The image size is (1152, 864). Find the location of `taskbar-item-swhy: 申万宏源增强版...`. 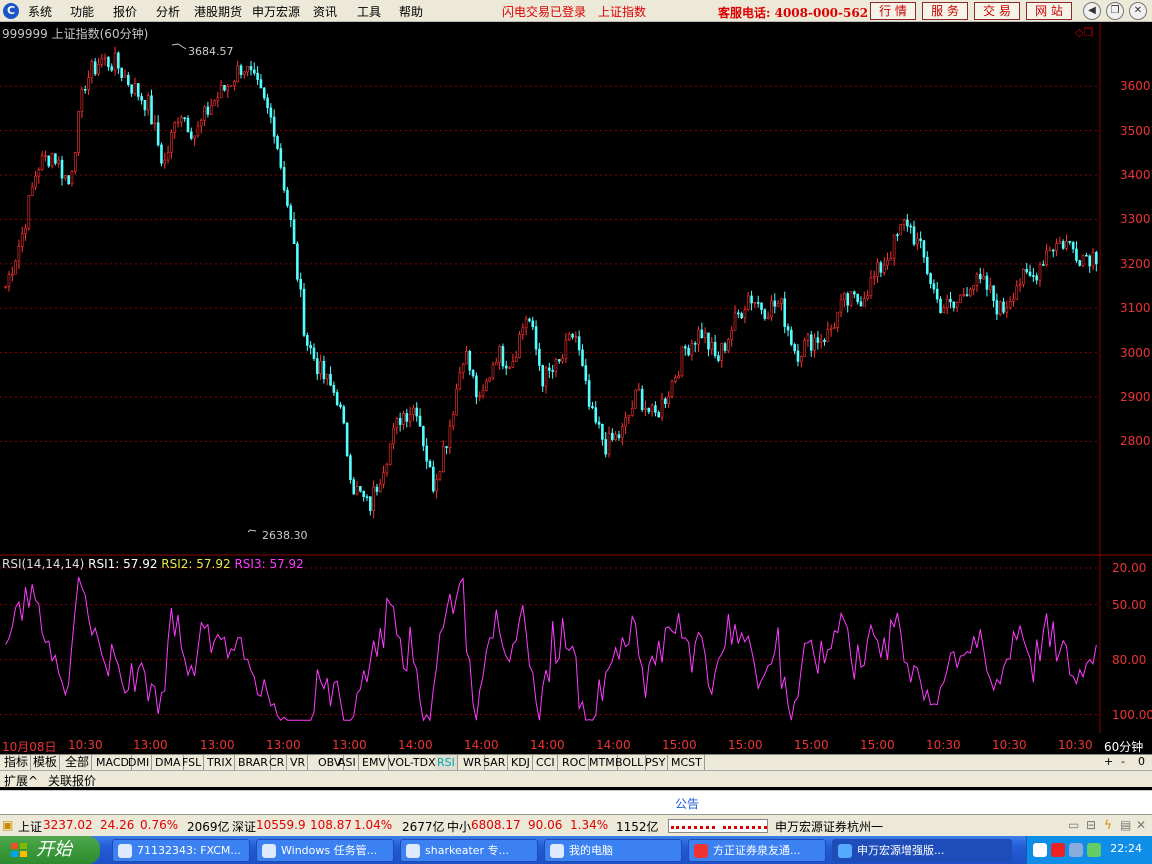

taskbar-item-swhy: 申万宏源增强版... is located at coordinates (922, 850).